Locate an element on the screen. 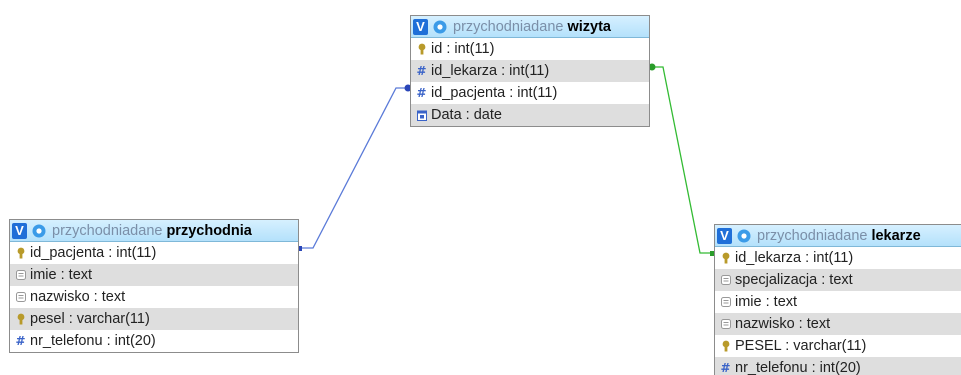 The width and height of the screenshot is (961, 375). column-label: Data : date is located at coordinates (466, 115).